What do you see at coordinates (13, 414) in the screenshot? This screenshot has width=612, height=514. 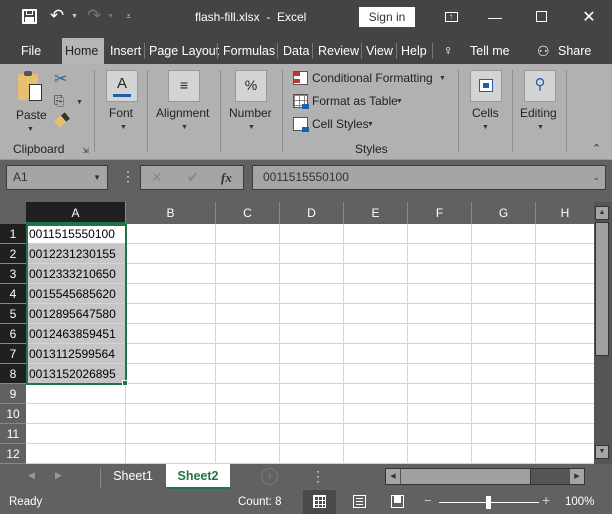 I see `row-header: 10` at bounding box center [13, 414].